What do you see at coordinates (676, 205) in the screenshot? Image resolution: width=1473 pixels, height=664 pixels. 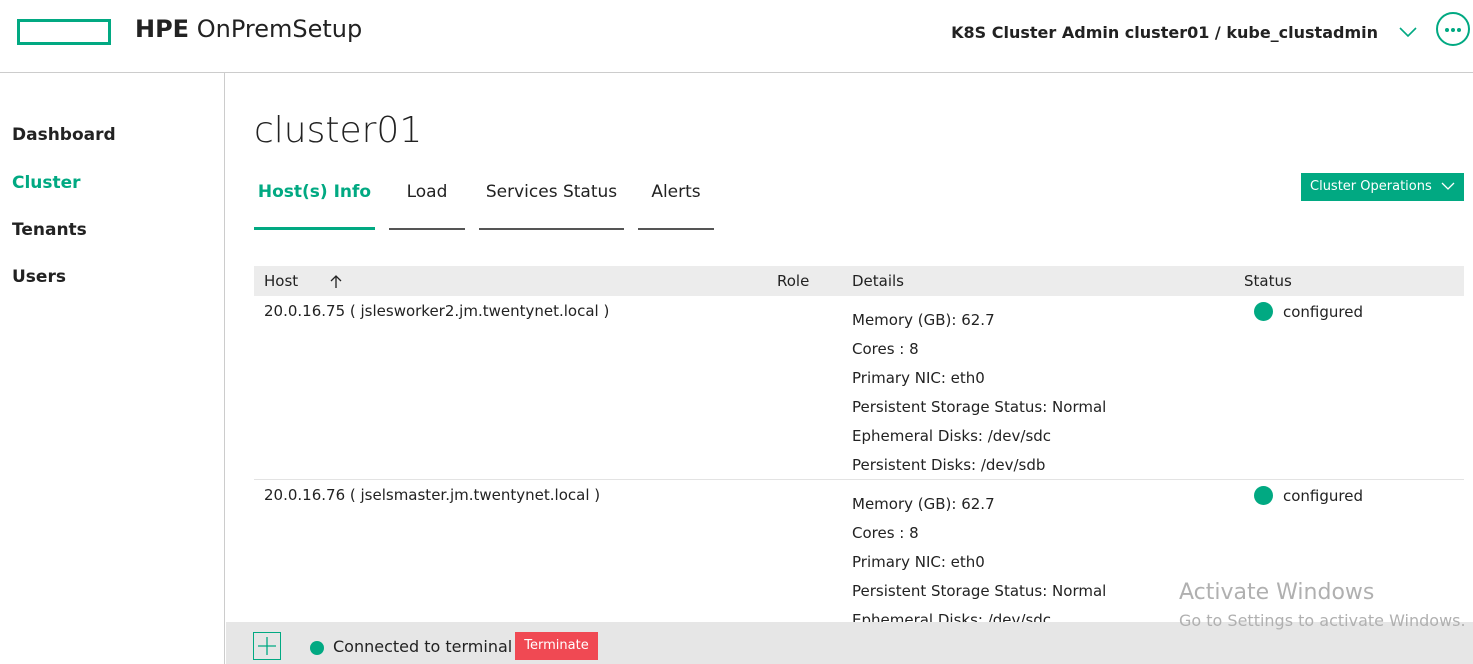 I see `tab-alerts: Alerts` at bounding box center [676, 205].